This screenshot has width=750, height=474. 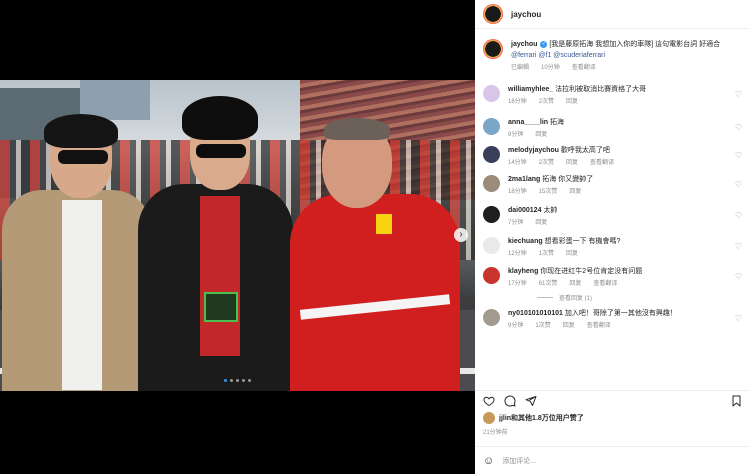 I want to click on post-author: jaychou, so click(x=526, y=14).